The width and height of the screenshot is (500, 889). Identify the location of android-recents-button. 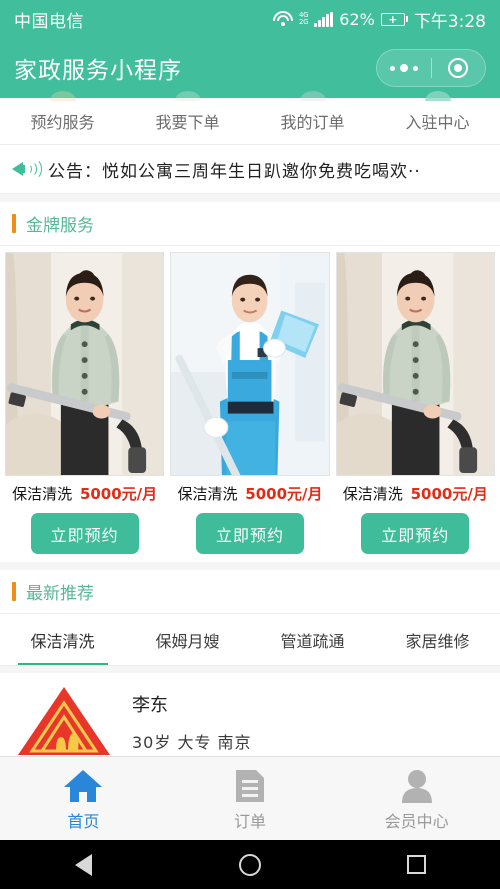
(417, 864).